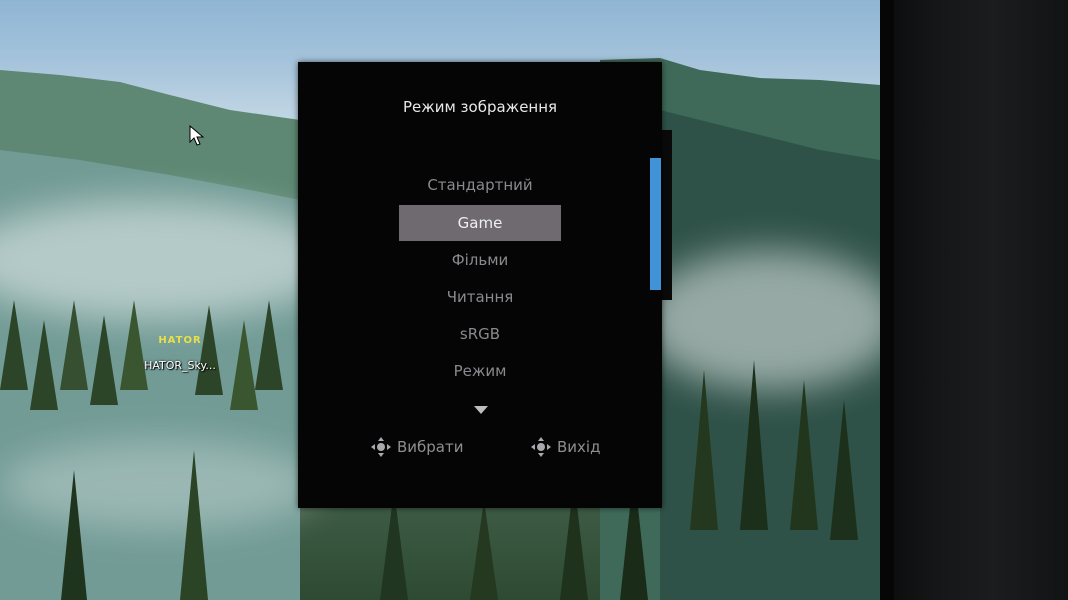 The image size is (1068, 600). Describe the element at coordinates (655, 224) in the screenshot. I see `osd-scrollbar` at that location.